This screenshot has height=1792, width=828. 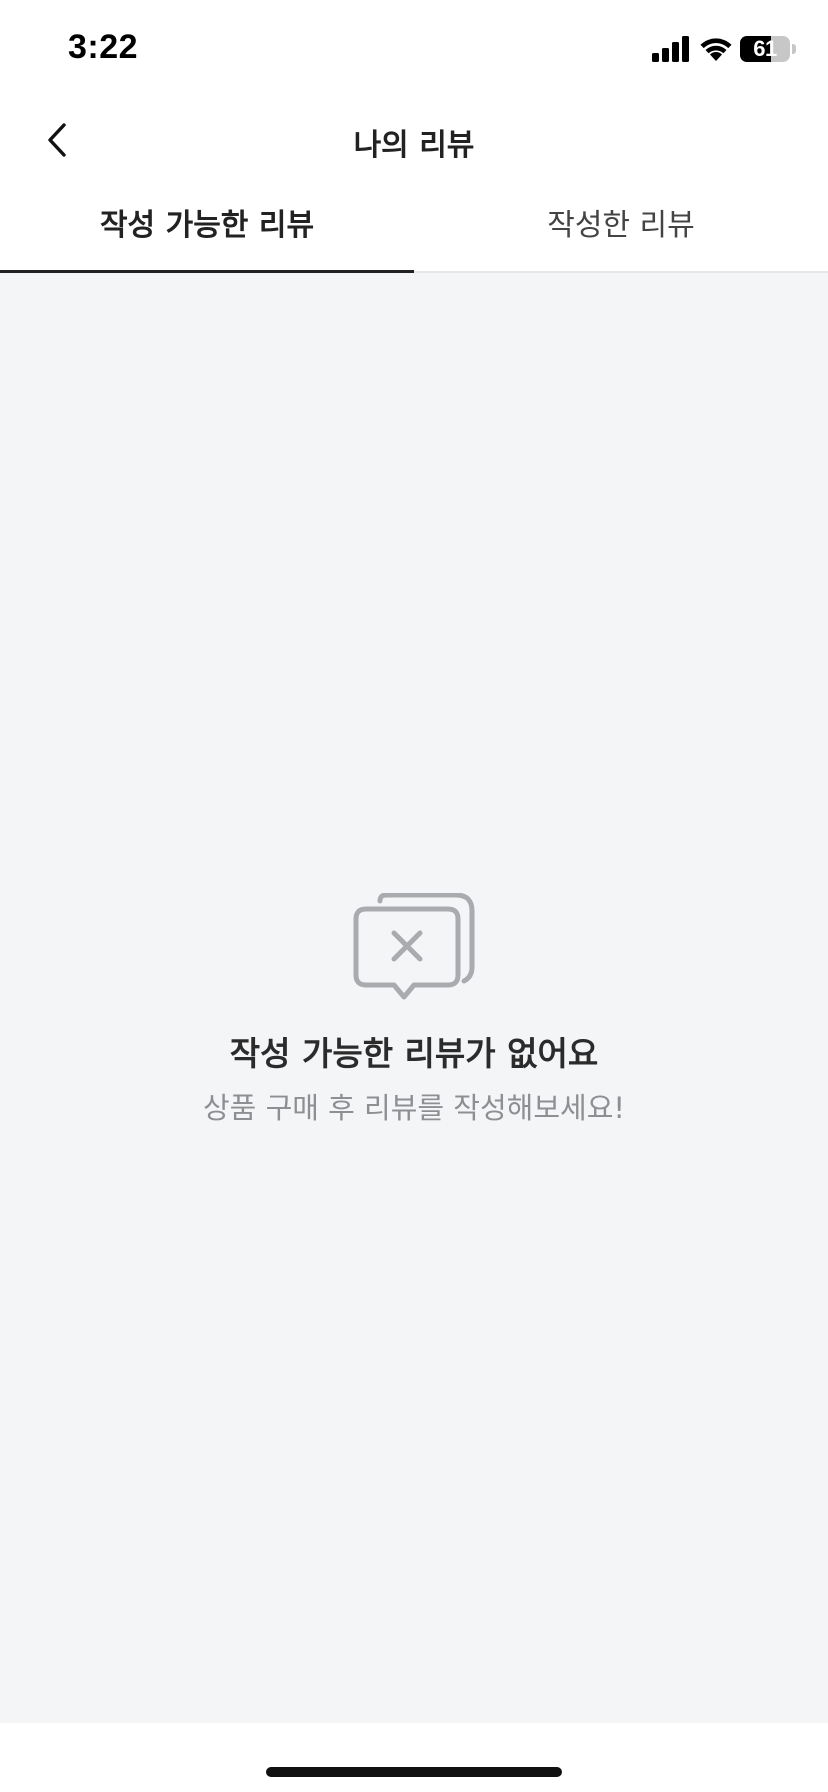 I want to click on tab-bar: 작성 가능한 리뷰 작성한 리뷰, so click(x=414, y=226).